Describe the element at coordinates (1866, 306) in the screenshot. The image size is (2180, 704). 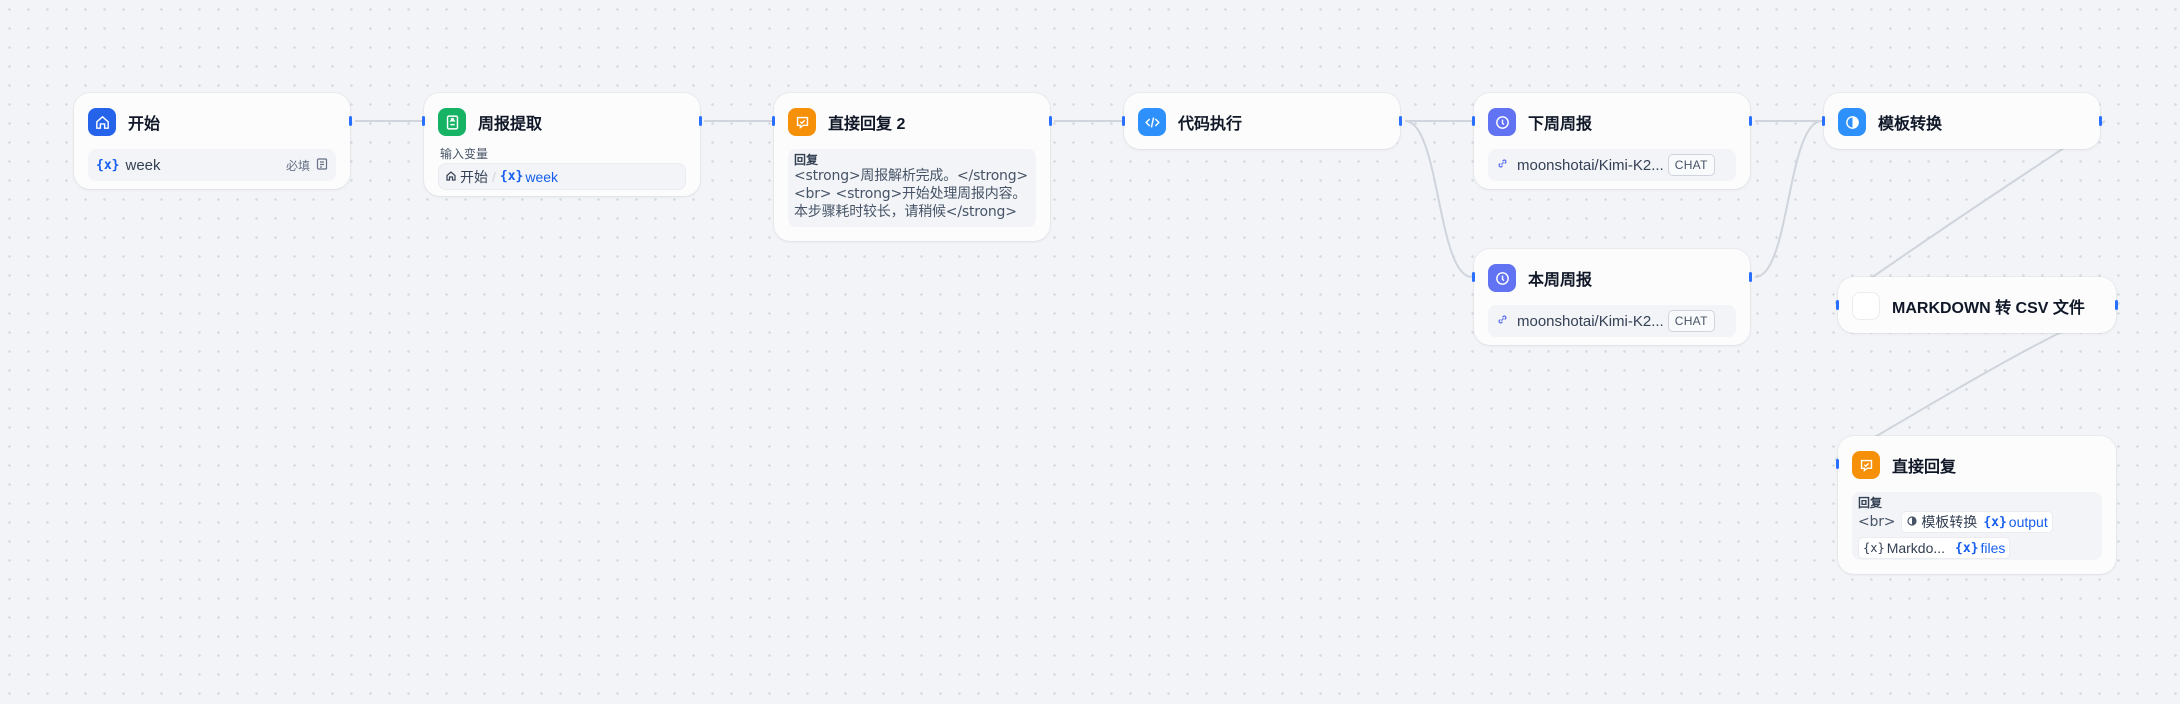
I see `blank-icon` at that location.